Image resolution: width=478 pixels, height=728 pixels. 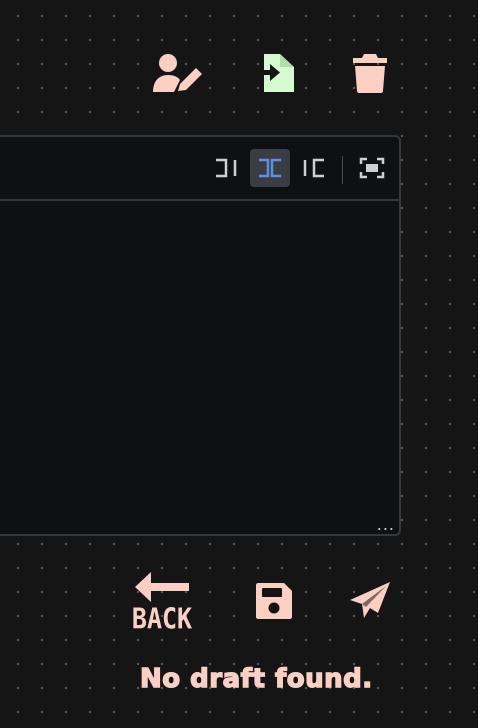 I want to click on delete-button, so click(x=370, y=73).